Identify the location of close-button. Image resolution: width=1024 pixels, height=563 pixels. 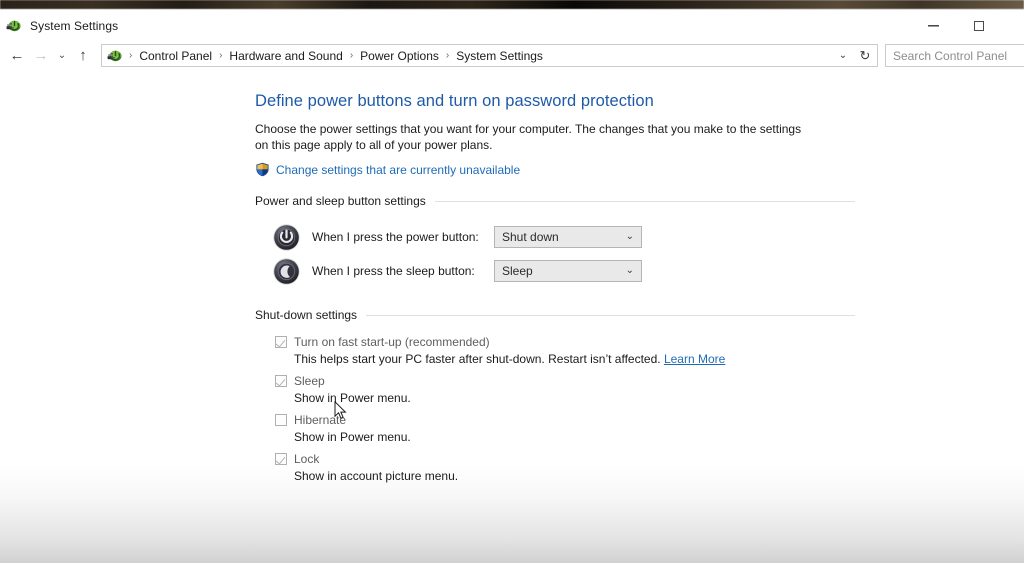
(1013, 25).